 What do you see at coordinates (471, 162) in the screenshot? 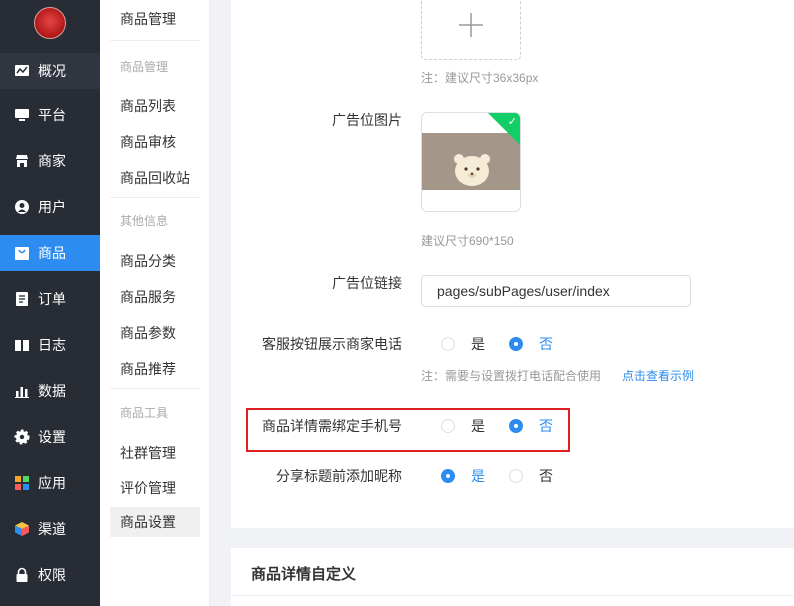
I see `ad-image-thumbnail: ✓` at bounding box center [471, 162].